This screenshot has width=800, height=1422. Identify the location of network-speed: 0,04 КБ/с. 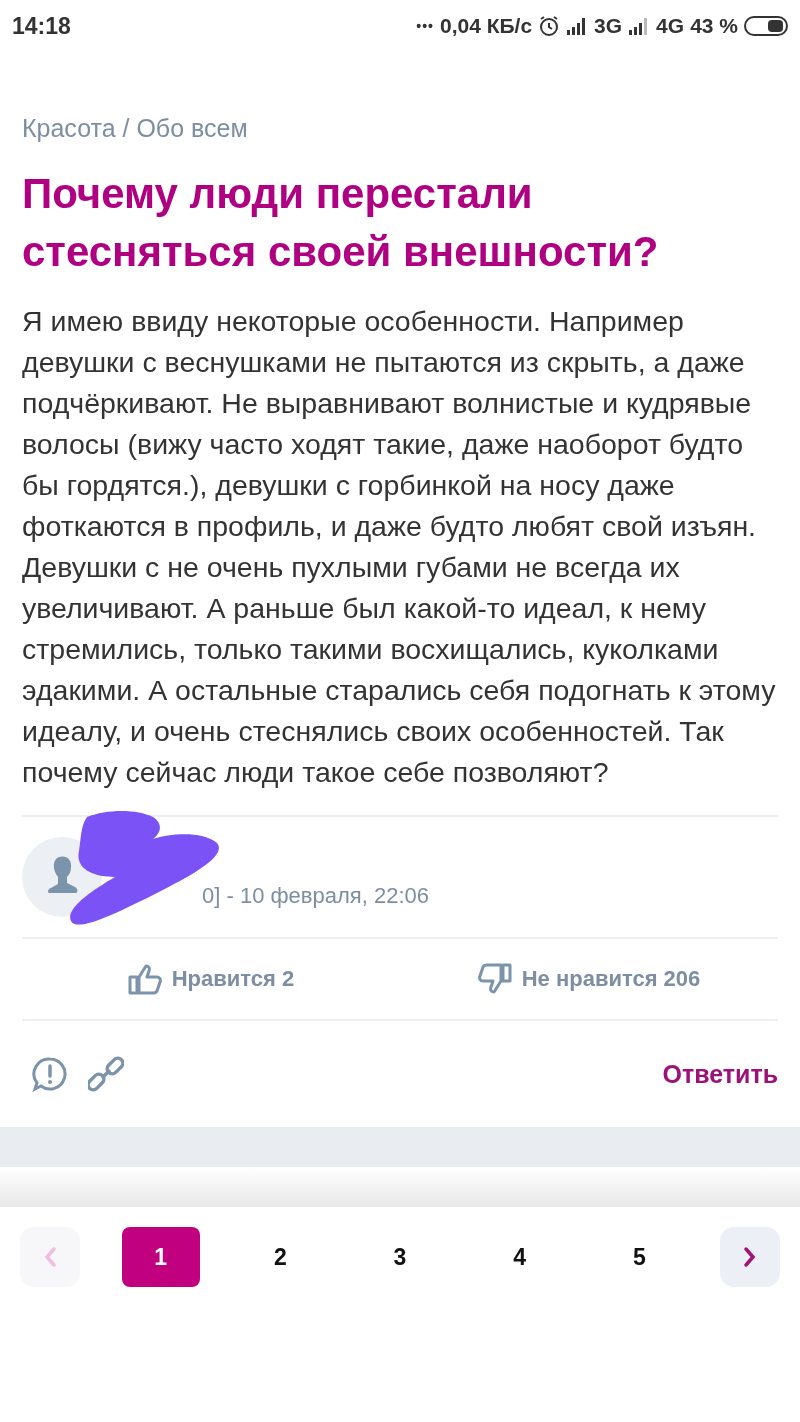
(486, 26).